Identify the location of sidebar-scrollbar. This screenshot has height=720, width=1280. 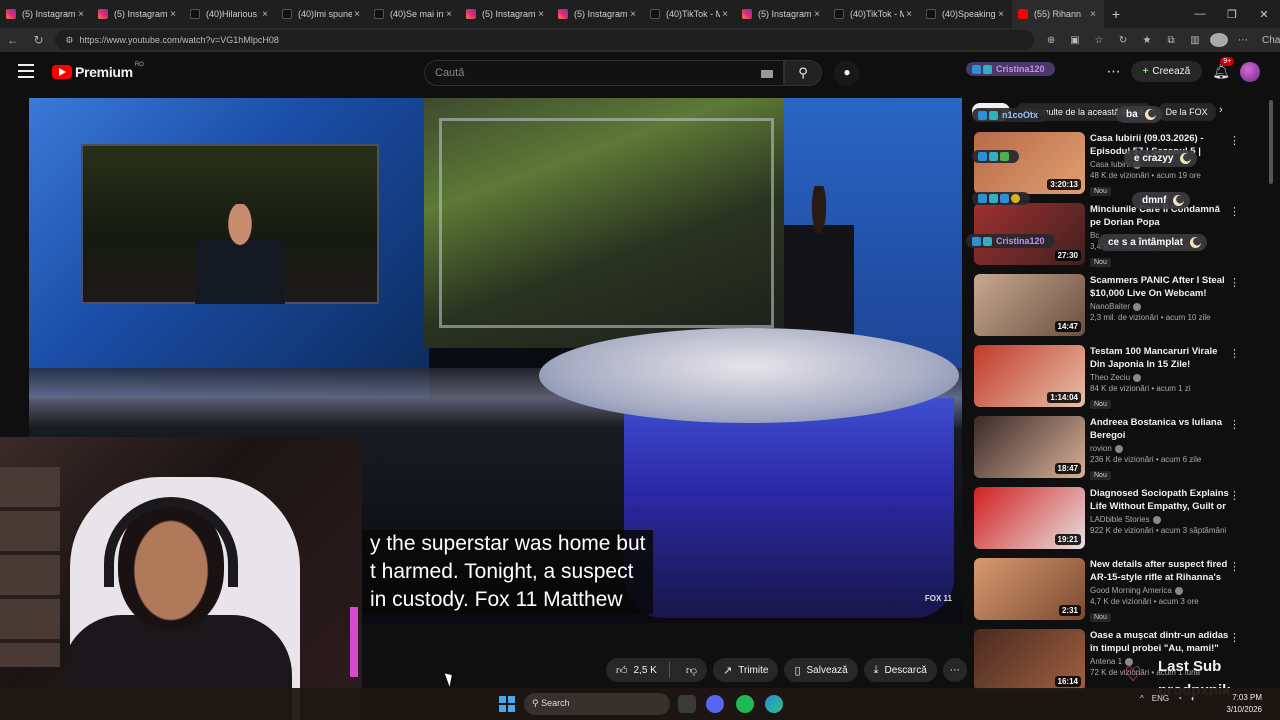
(1271, 393).